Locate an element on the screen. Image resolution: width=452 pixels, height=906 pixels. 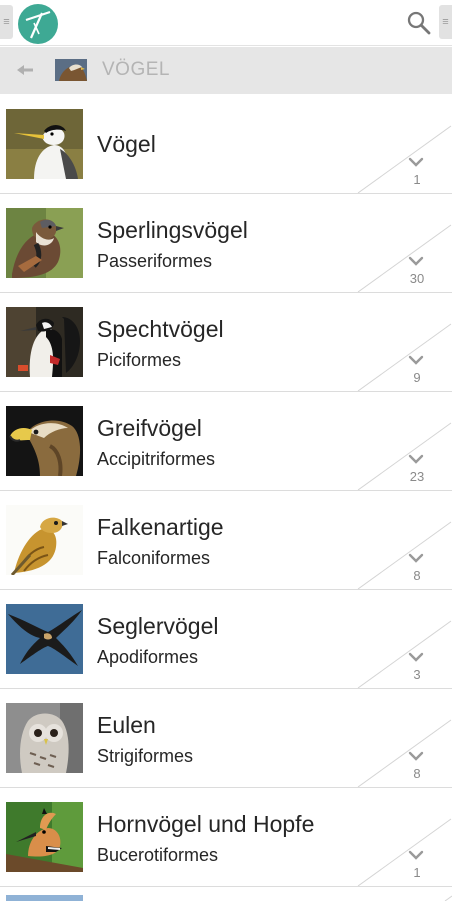
item-name: Hornvögel und Hopfe is located at coordinates (206, 824).